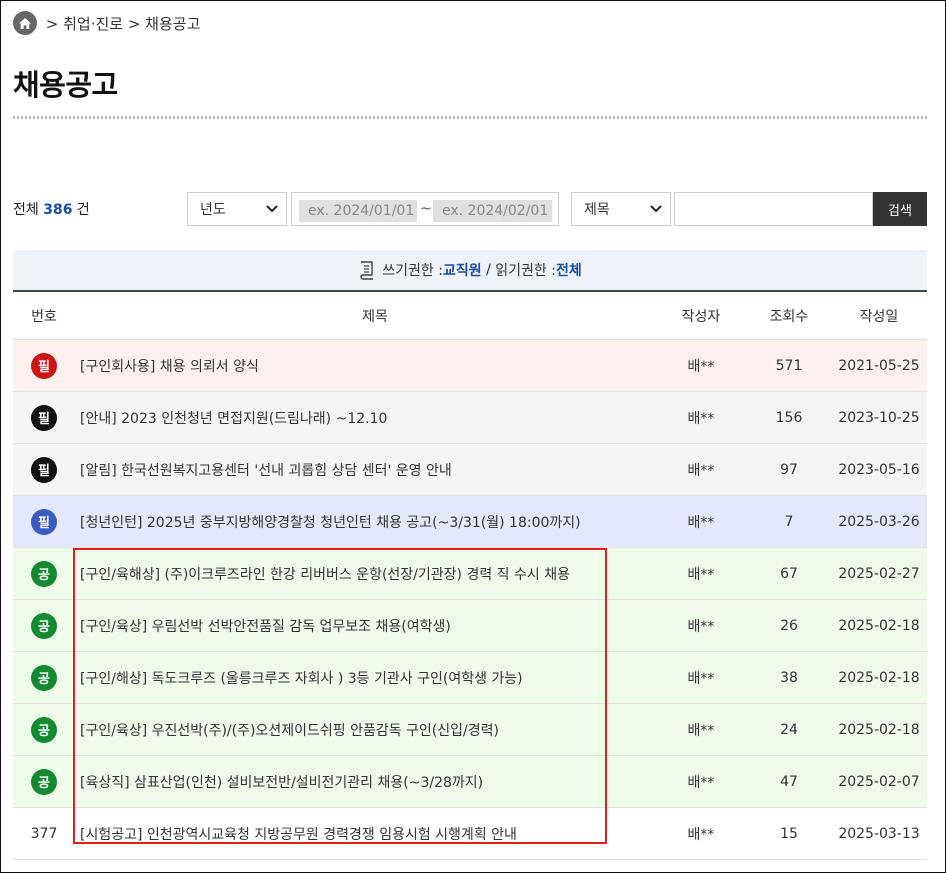 The image size is (946, 873). Describe the element at coordinates (789, 521) in the screenshot. I see `post-views: 7` at that location.